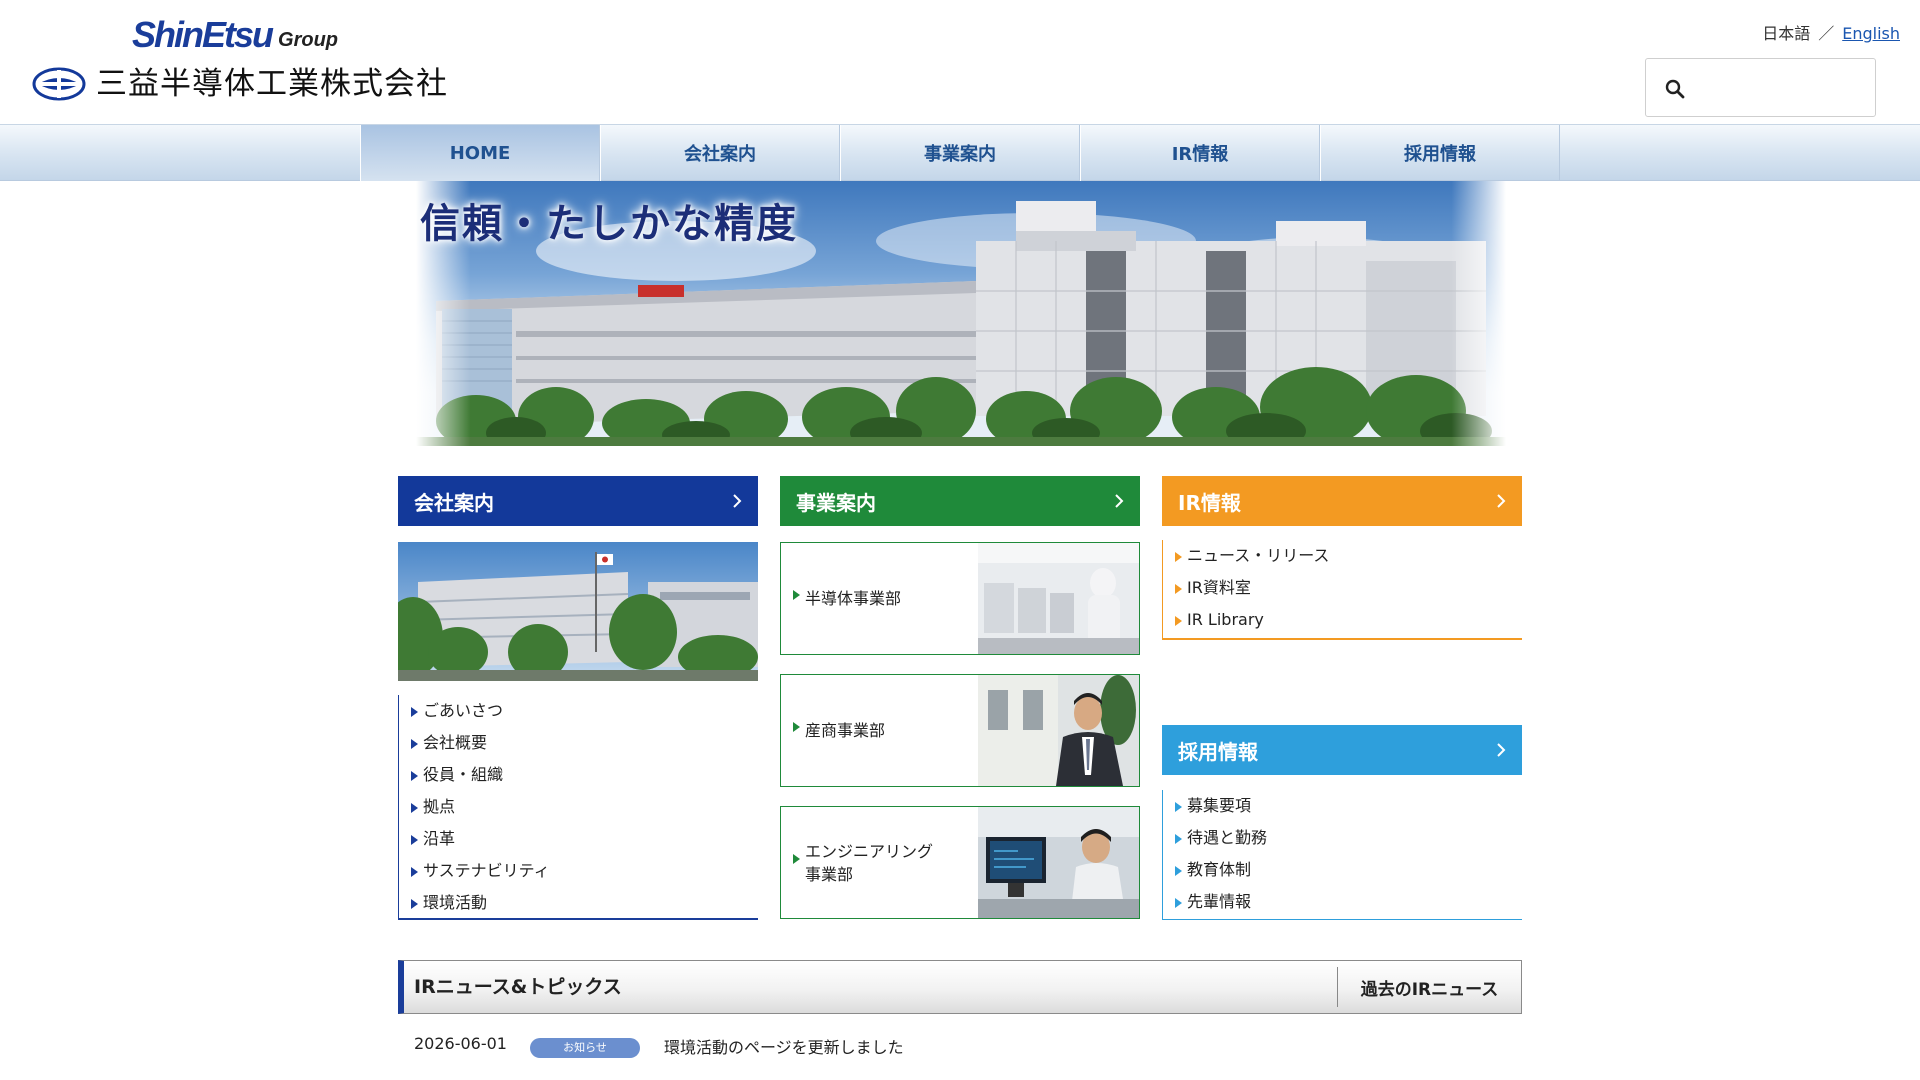 This screenshot has width=1920, height=1080. I want to click on ir-news-header: IRニュース&トピックス 過去のIRニュース, so click(960, 987).